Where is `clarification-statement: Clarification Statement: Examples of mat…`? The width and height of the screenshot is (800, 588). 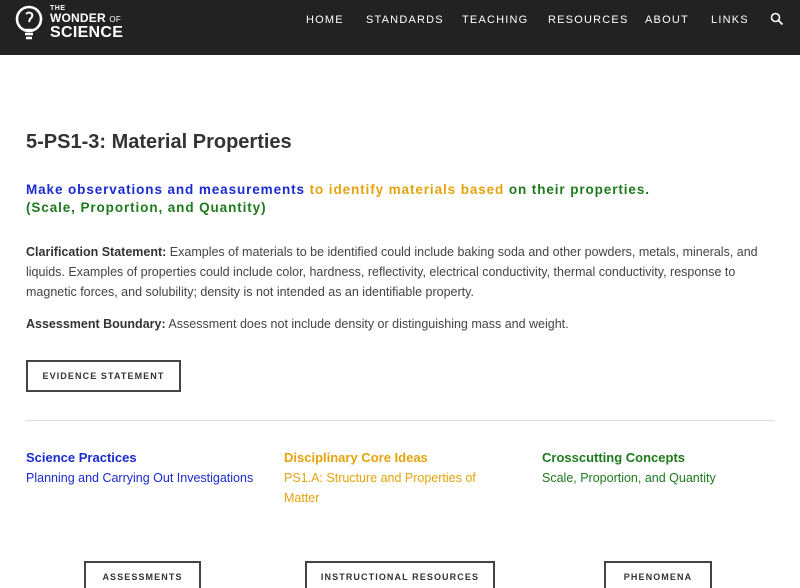
clarification-statement: Clarification Statement: Examples of mat… is located at coordinates (401, 272).